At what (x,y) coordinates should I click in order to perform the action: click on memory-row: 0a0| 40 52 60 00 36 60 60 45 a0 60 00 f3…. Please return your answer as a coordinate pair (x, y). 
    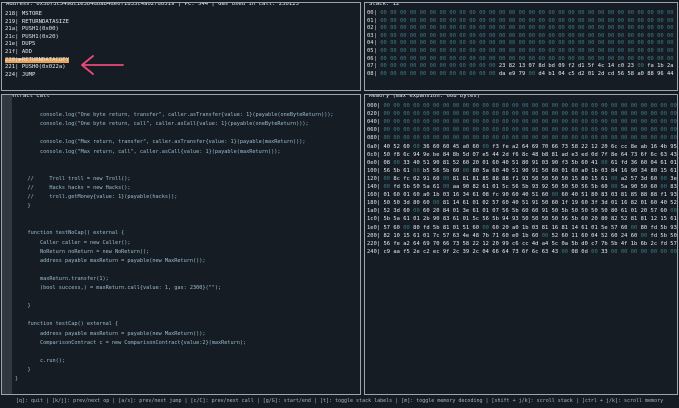
    Looking at the image, I should click on (522, 146).